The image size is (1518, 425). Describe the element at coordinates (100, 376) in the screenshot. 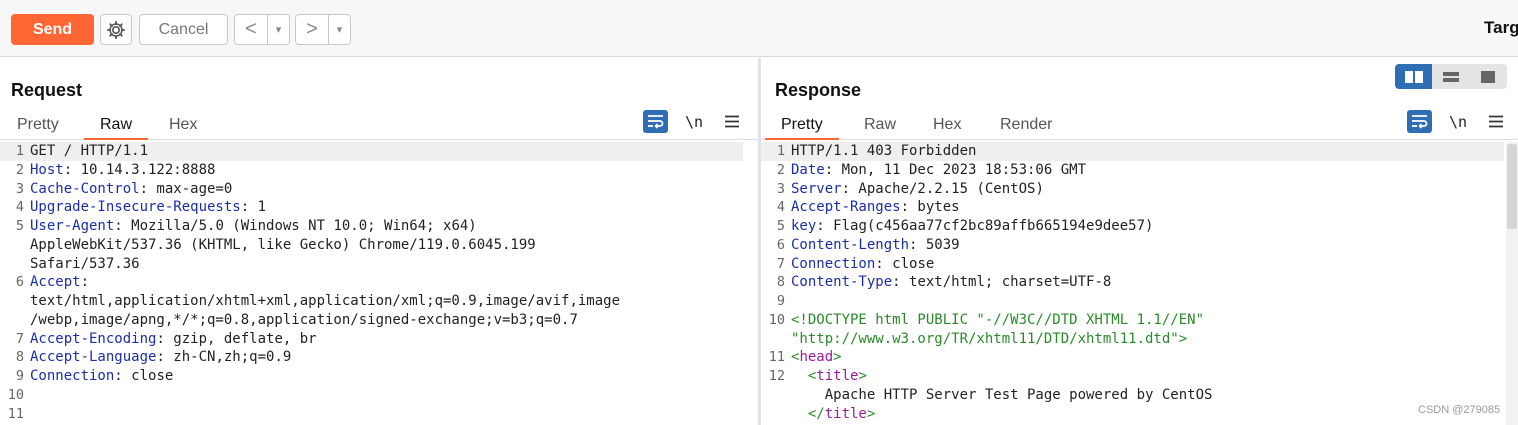

I see `code-text: Connection: close` at that location.